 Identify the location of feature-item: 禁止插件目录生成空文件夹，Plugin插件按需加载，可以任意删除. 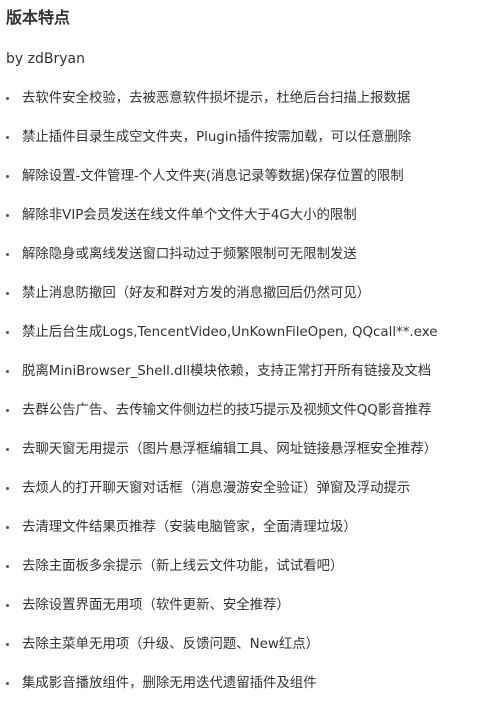
(240, 146).